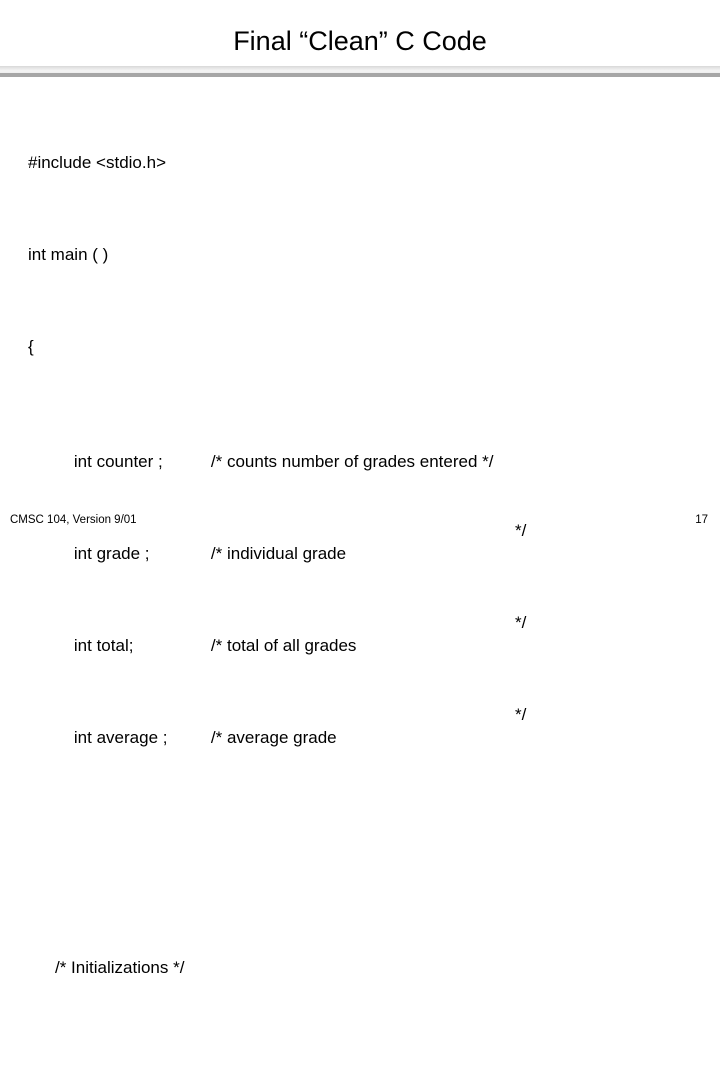 This screenshot has width=720, height=1080. Describe the element at coordinates (360, 41) in the screenshot. I see `page-title: Final “Clean” C Code` at that location.